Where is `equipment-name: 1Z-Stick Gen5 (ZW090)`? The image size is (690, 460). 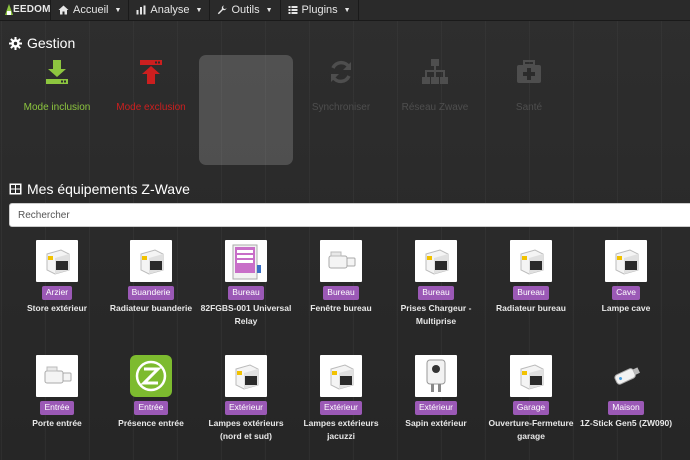
equipment-name: 1Z-Stick Gen5 (ZW090) is located at coordinates (626, 423).